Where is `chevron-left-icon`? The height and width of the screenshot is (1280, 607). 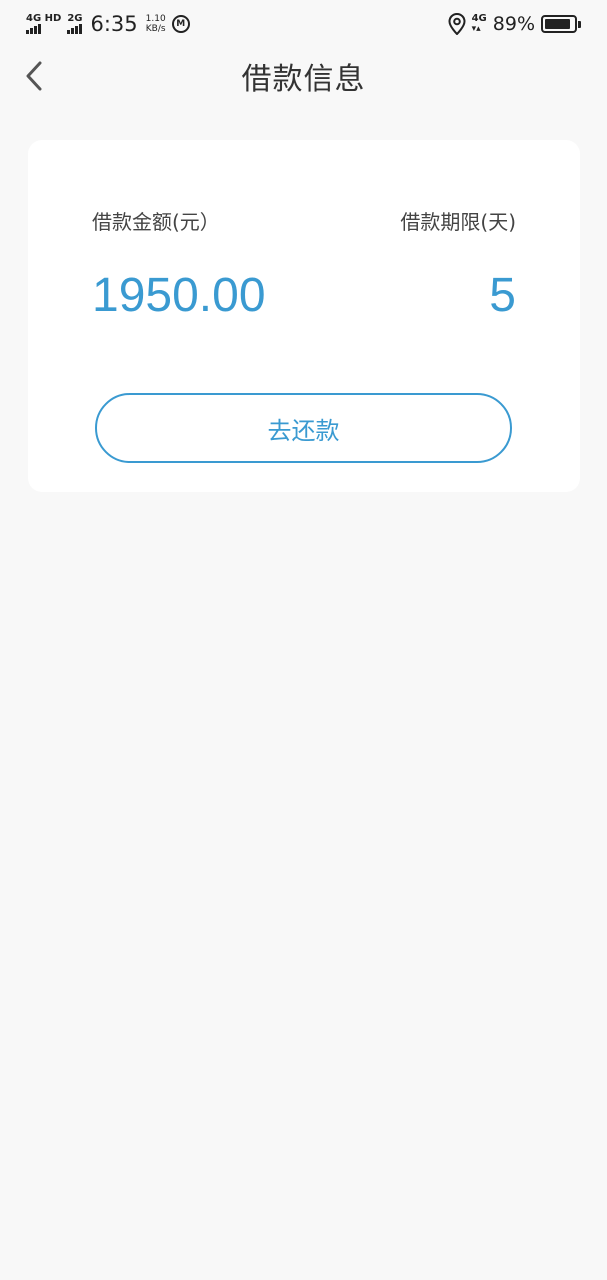 chevron-left-icon is located at coordinates (34, 76).